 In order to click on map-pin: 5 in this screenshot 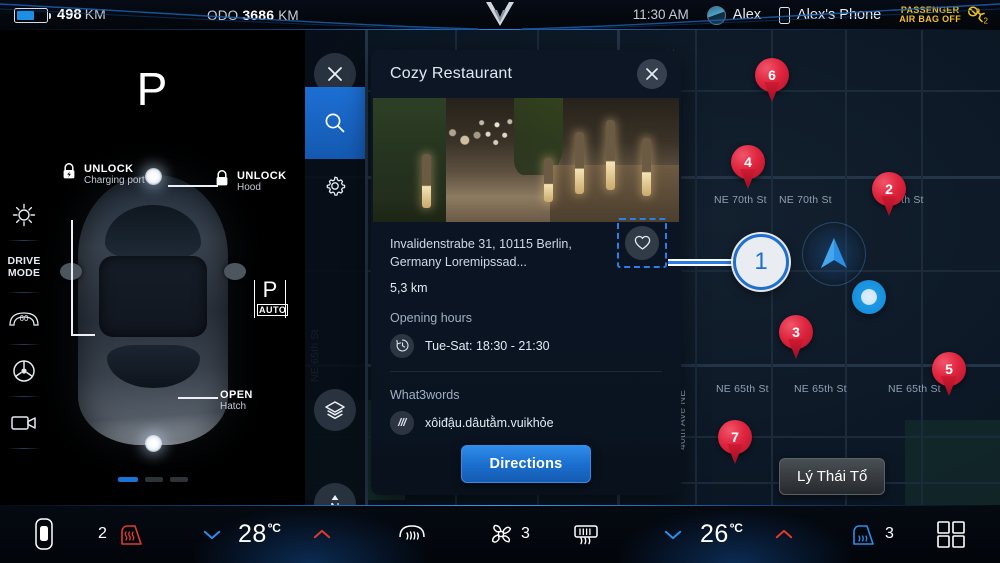, I will do `click(949, 374)`.